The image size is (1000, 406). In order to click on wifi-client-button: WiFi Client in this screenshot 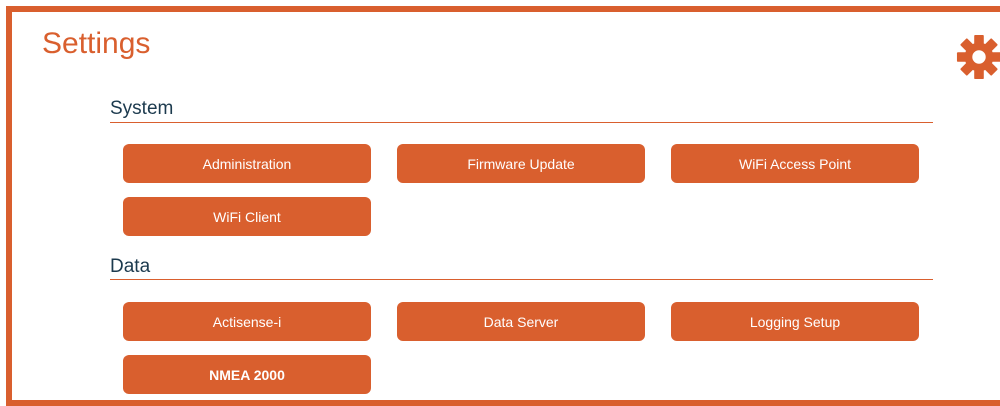, I will do `click(247, 216)`.